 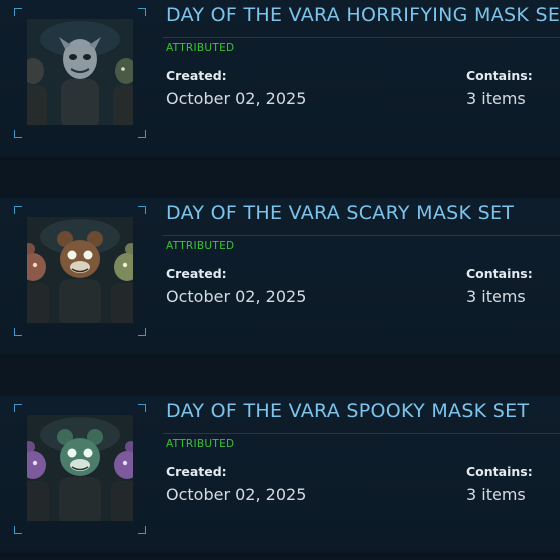 I want to click on item-title: DAY OF THE VARA HORRIFYING MASK SET, so click(x=363, y=15).